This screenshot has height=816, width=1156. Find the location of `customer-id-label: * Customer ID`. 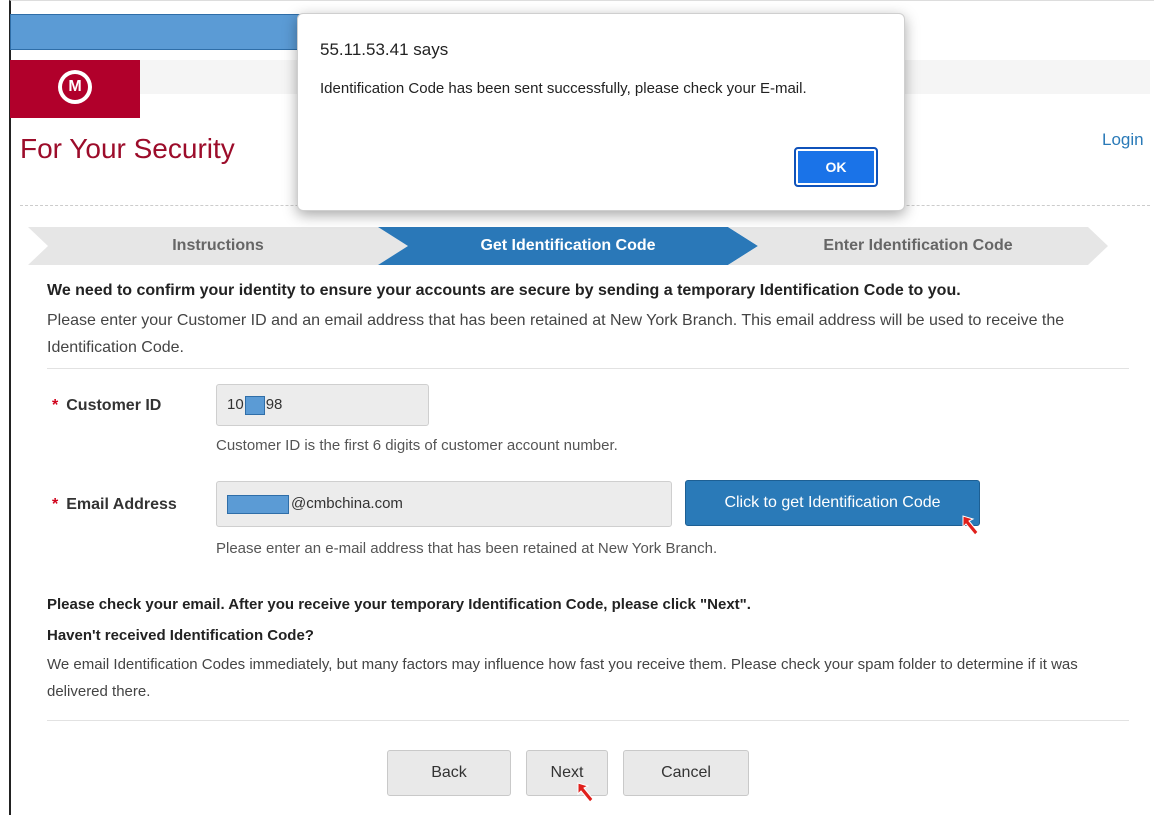

customer-id-label: * Customer ID is located at coordinates (106, 406).